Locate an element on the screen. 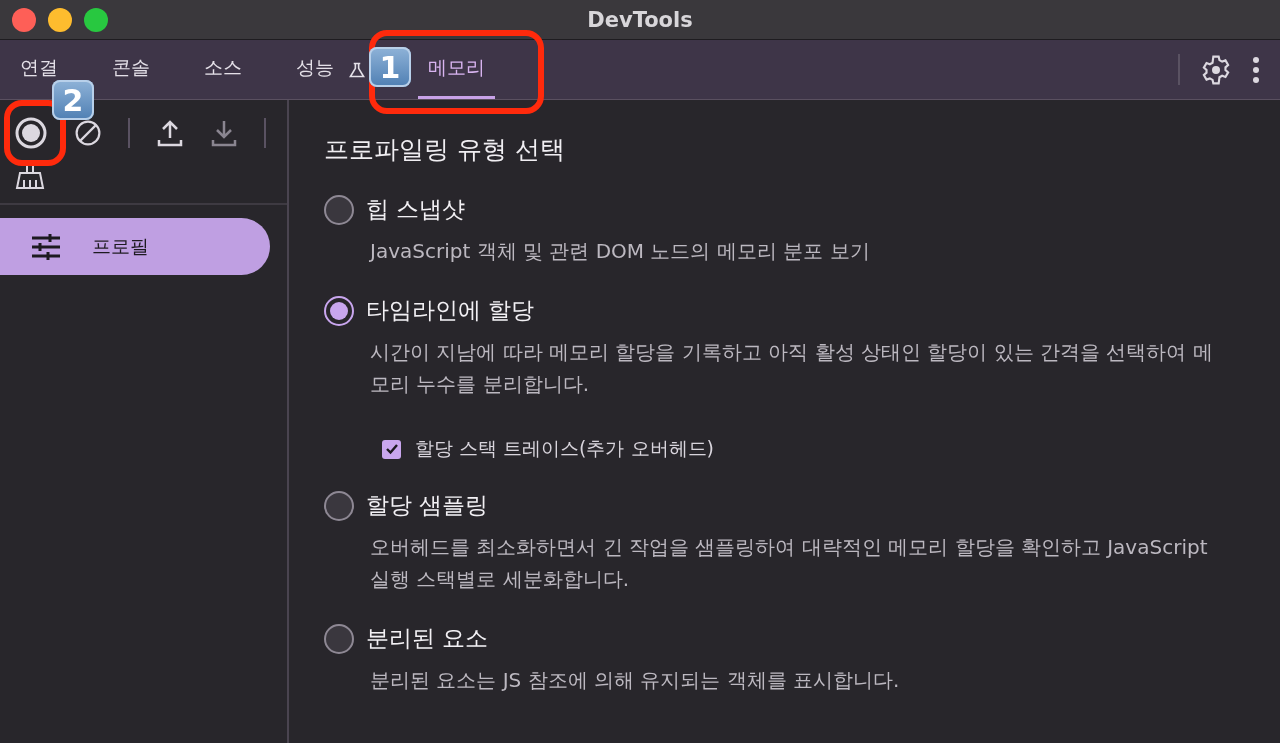 This screenshot has height=743, width=1280. number-badge: 2 is located at coordinates (73, 100).